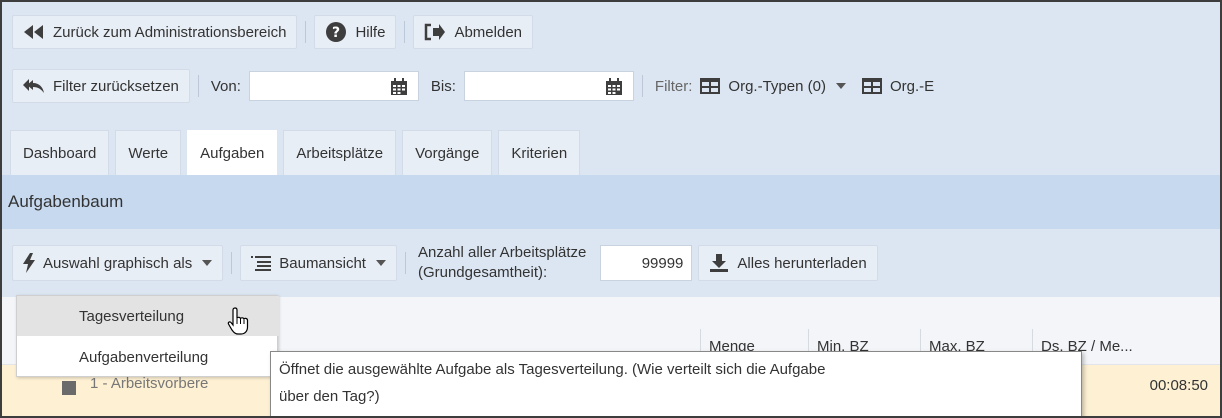 The image size is (1222, 418). What do you see at coordinates (370, 32) in the screenshot?
I see `help-label: Hilfe` at bounding box center [370, 32].